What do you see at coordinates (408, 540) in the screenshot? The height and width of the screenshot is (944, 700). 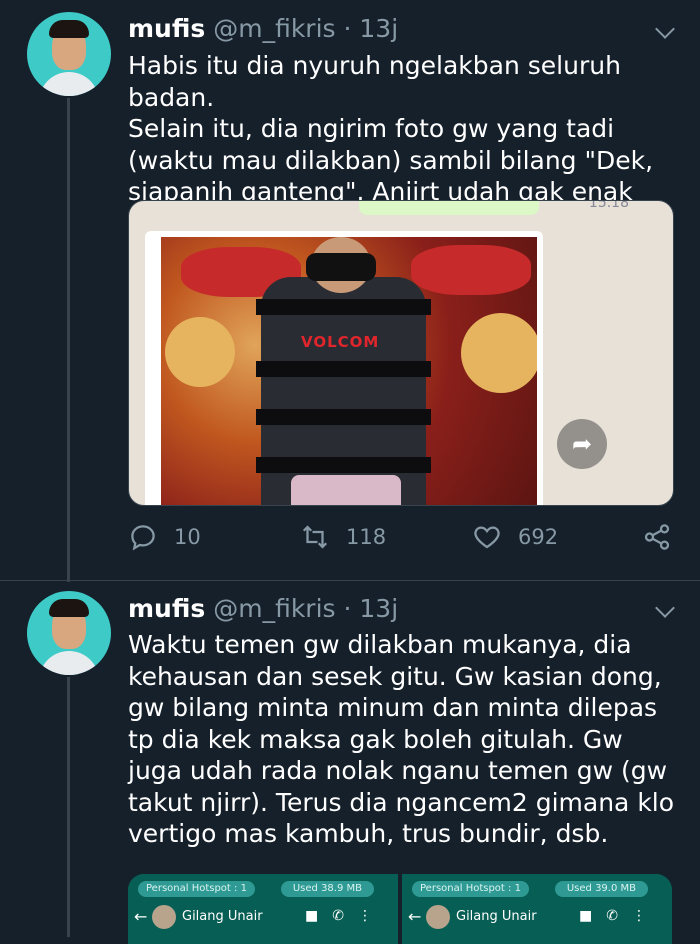 I see `tweet-actions: 10 118 692` at bounding box center [408, 540].